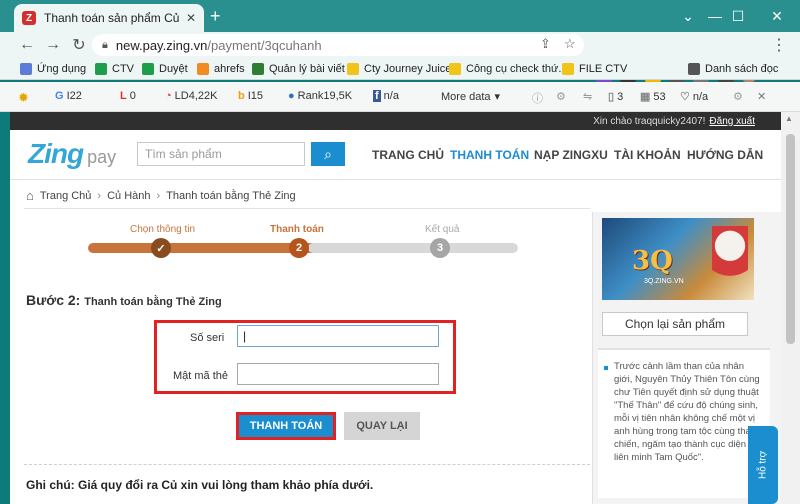 Image resolution: width=800 pixels, height=504 pixels. Describe the element at coordinates (497, 97) in the screenshot. I see `chevron-down-icon: ▾` at that location.